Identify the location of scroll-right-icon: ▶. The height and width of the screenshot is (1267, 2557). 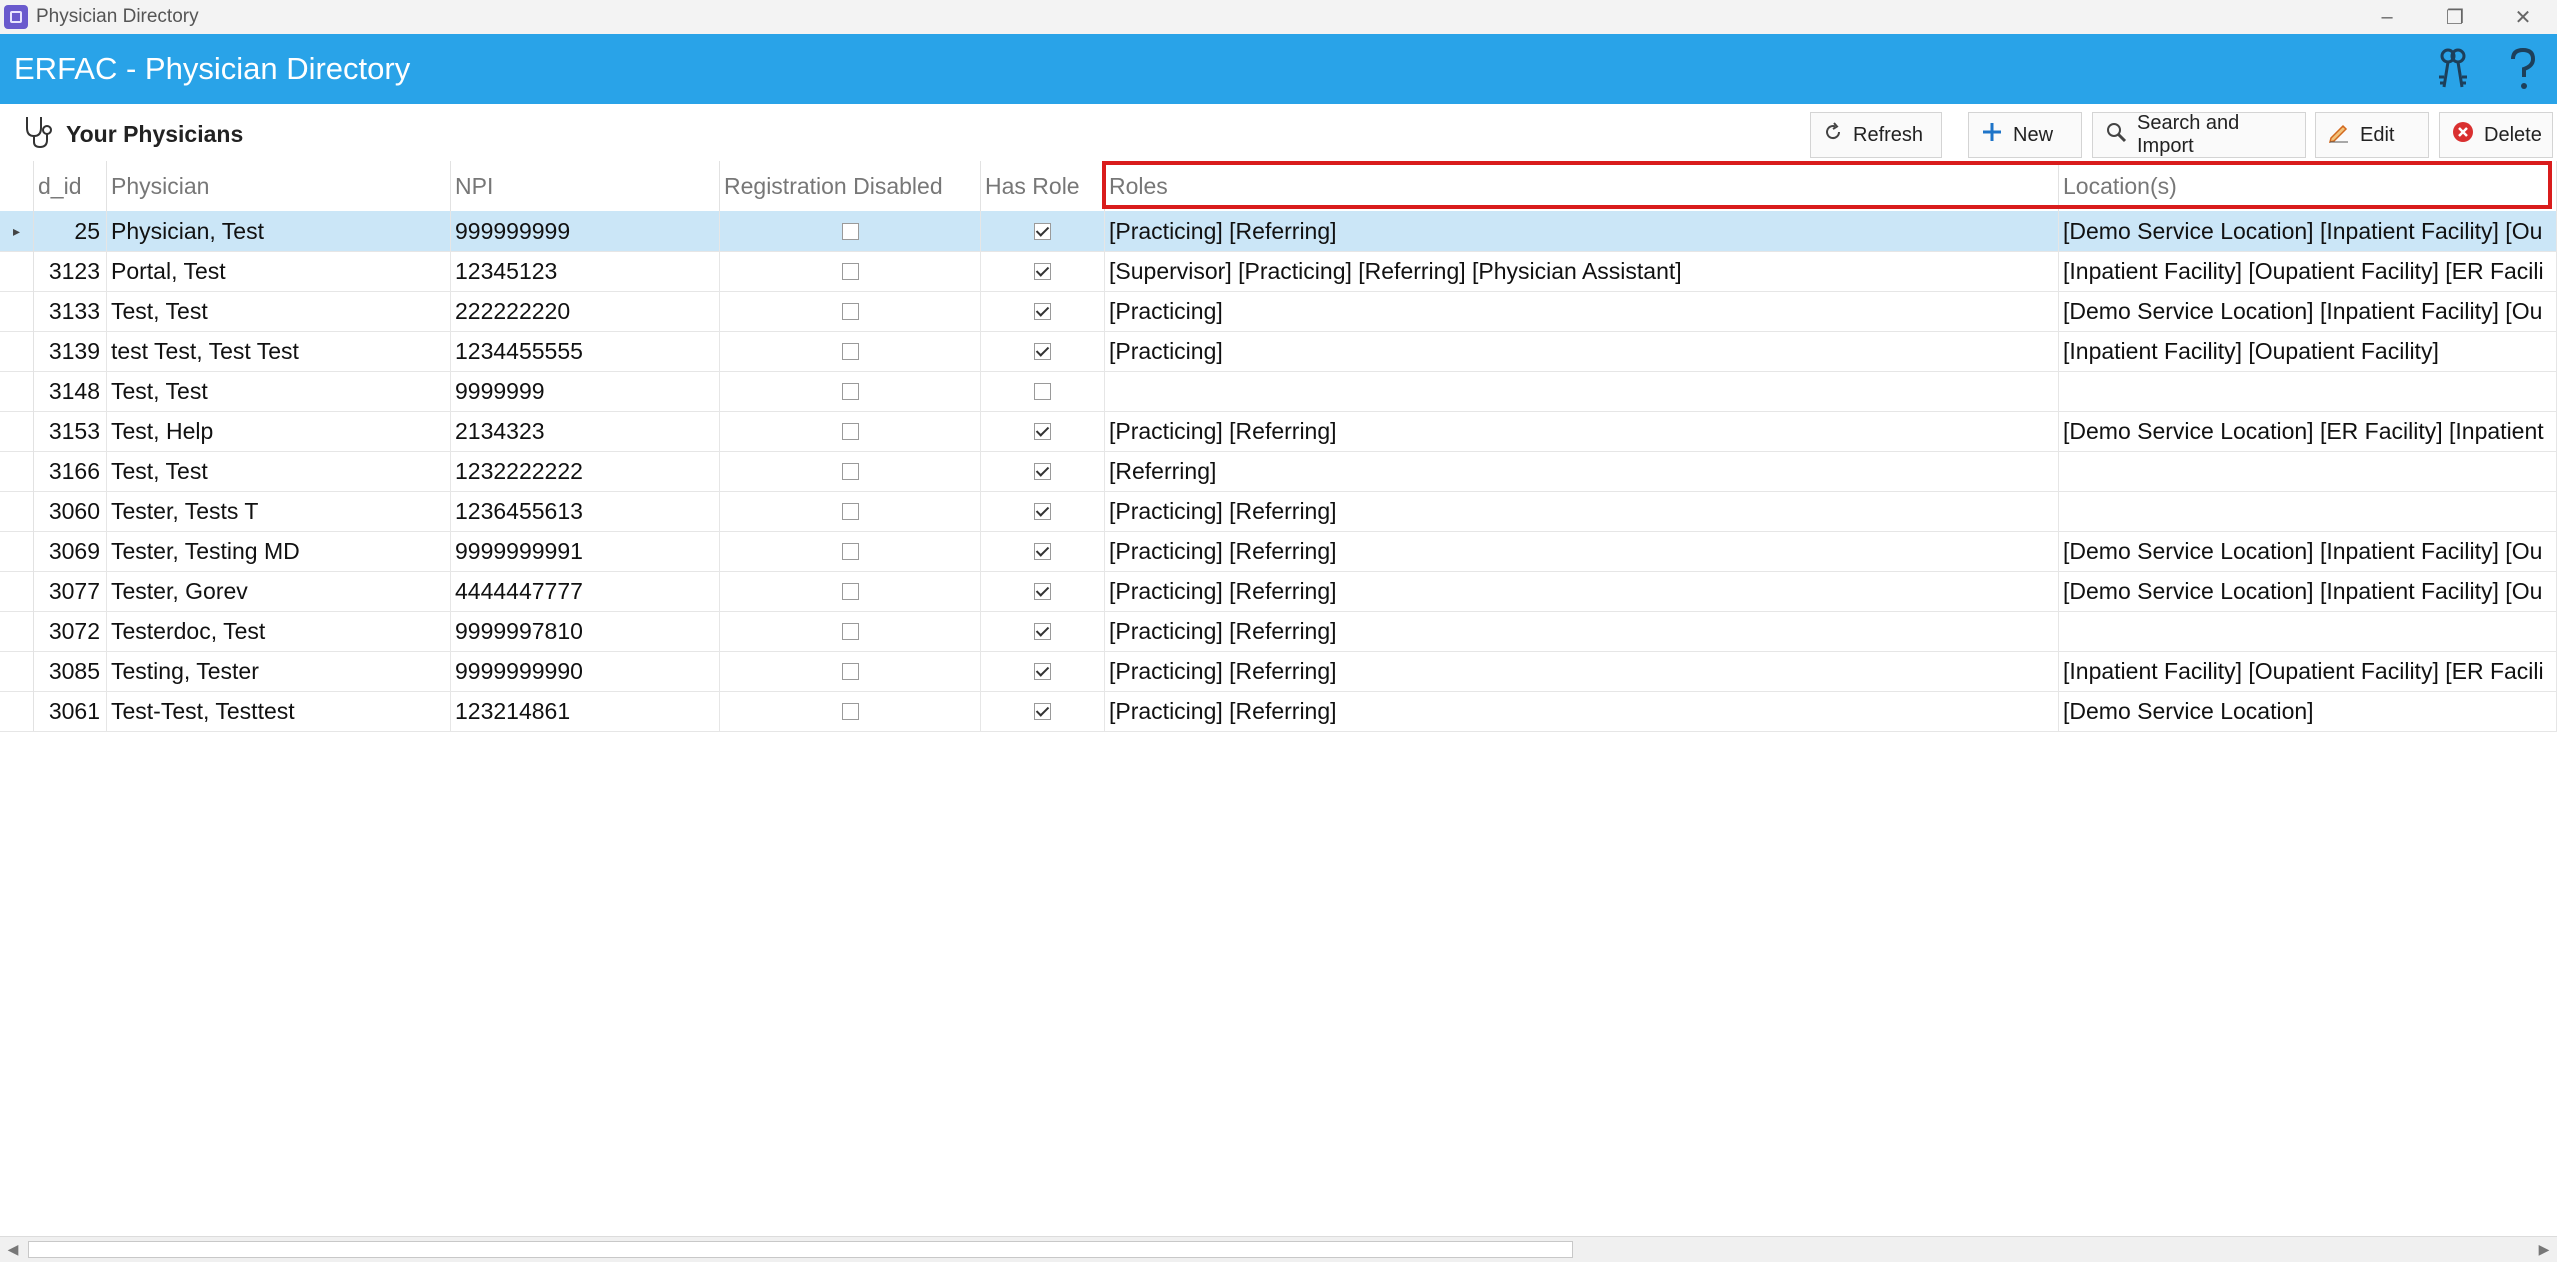
(2544, 1249).